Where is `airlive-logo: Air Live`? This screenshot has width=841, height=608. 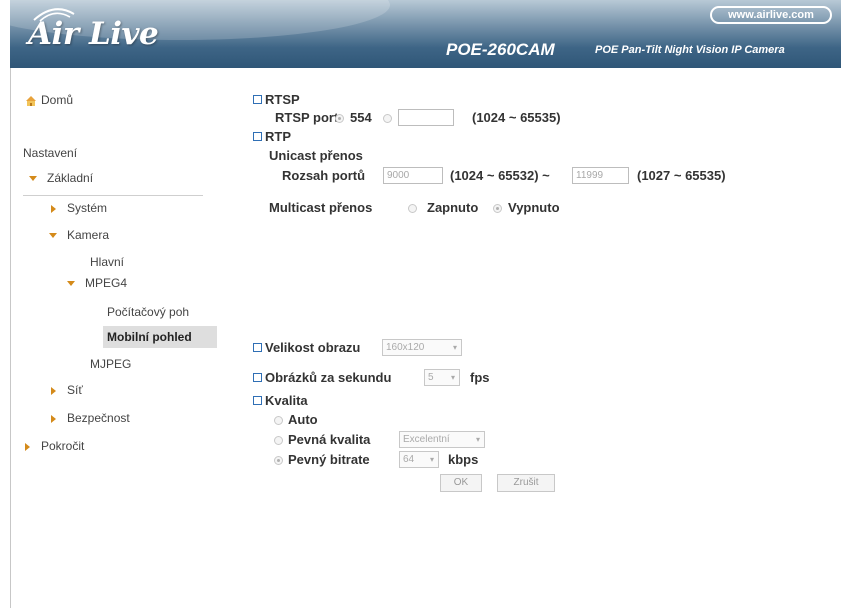 airlive-logo: Air Live is located at coordinates (93, 34).